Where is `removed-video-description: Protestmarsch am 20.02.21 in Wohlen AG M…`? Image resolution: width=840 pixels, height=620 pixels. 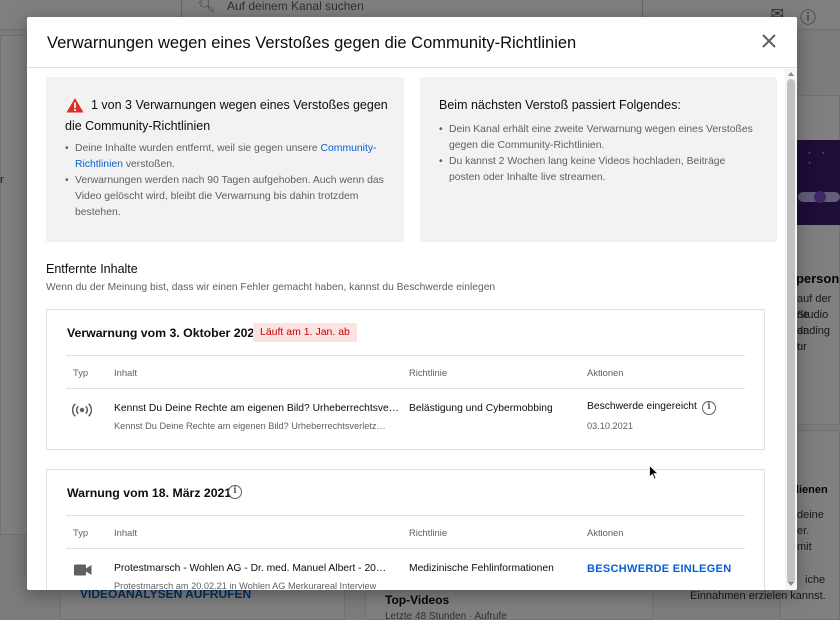
removed-video-description: Protestmarsch am 20.02.21 in Wohlen AG M… is located at coordinates (245, 585).